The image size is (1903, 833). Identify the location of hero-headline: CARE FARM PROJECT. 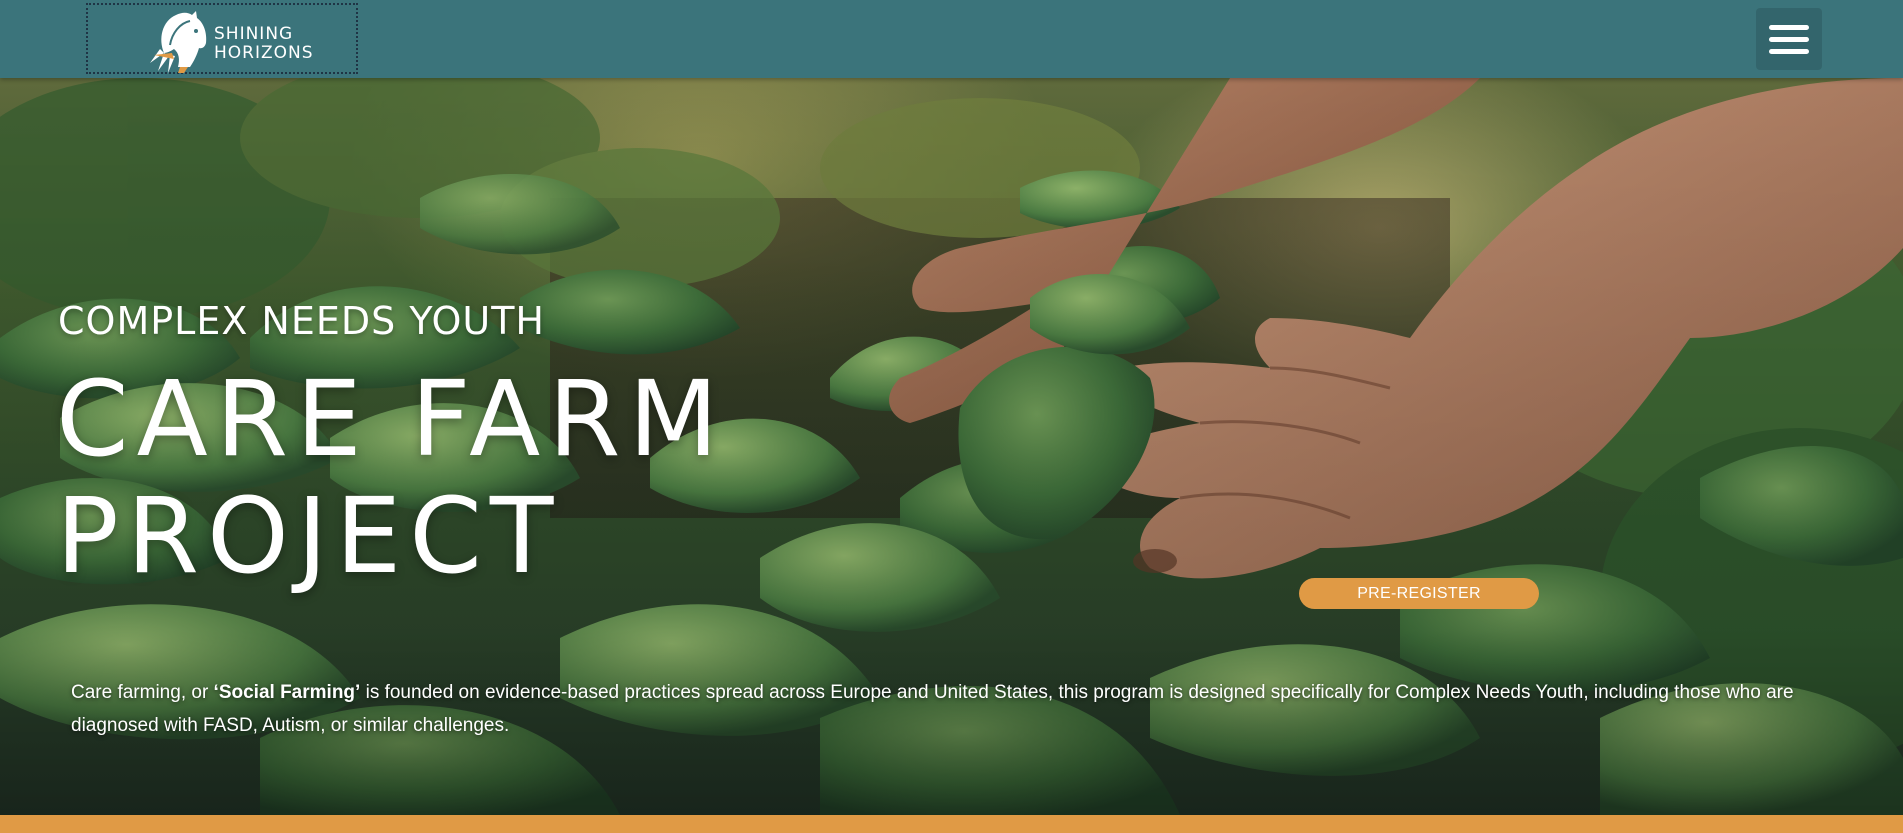
(391, 478).